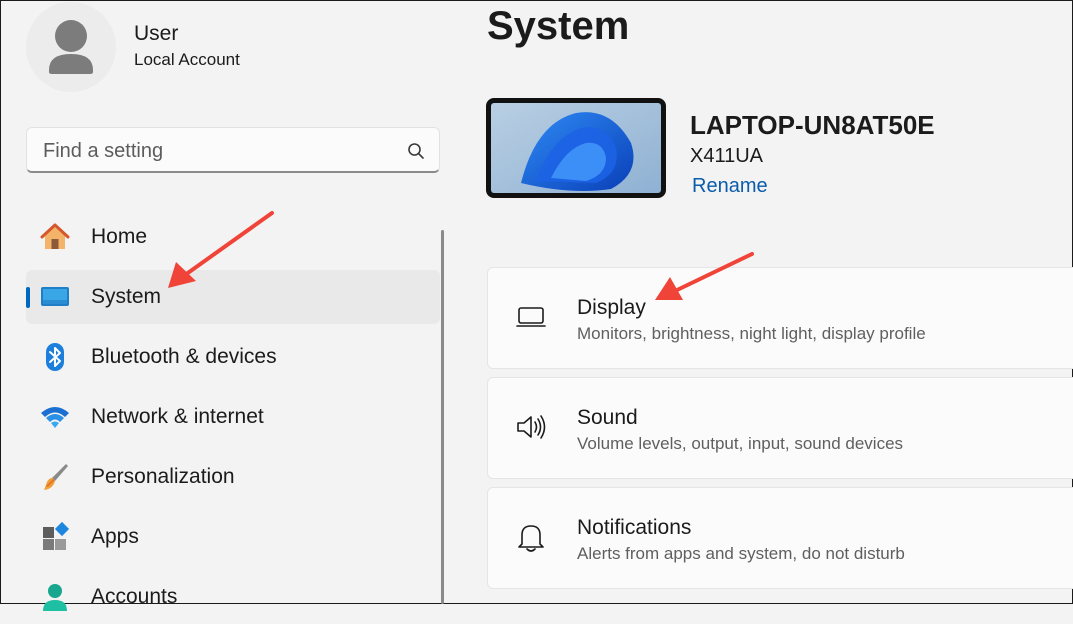  What do you see at coordinates (115, 536) in the screenshot?
I see `sidebar-item-label: Apps` at bounding box center [115, 536].